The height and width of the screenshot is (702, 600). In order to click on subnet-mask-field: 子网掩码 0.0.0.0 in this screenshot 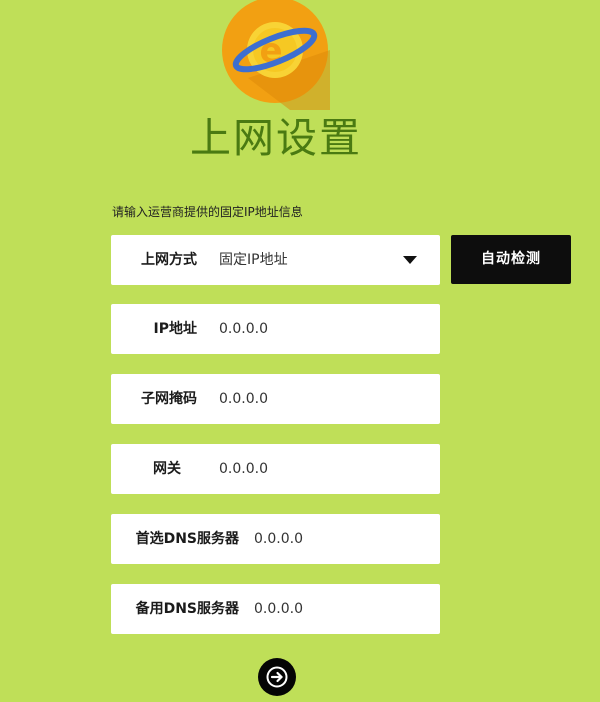, I will do `click(275, 399)`.